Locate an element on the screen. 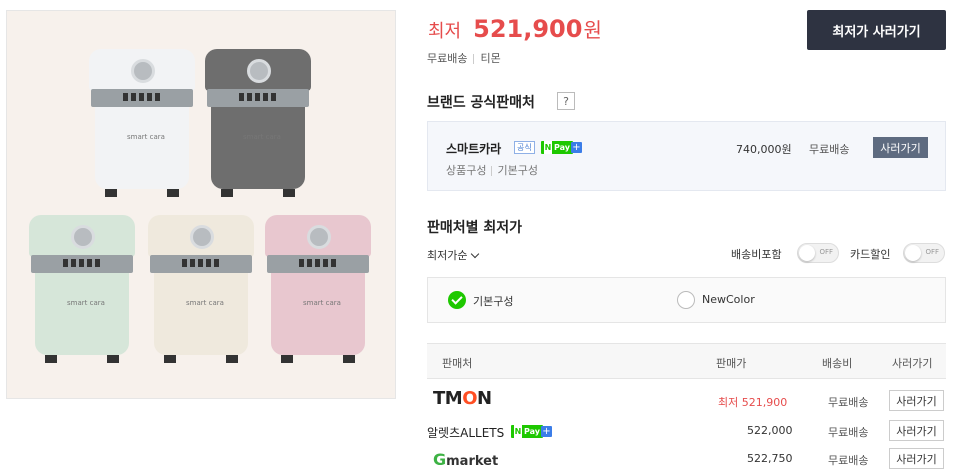  option-basic: 기본구성 is located at coordinates (493, 301).